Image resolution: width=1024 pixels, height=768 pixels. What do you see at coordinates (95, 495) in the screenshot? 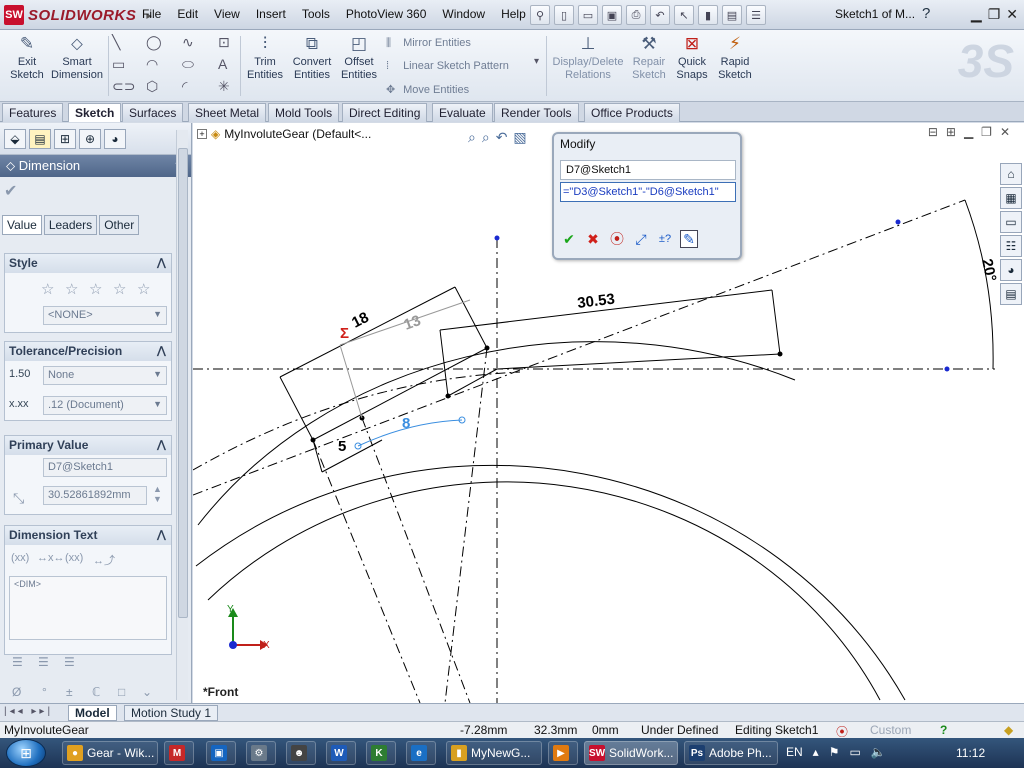
I see `dimension-value-field: 30.52861892mm` at bounding box center [95, 495].